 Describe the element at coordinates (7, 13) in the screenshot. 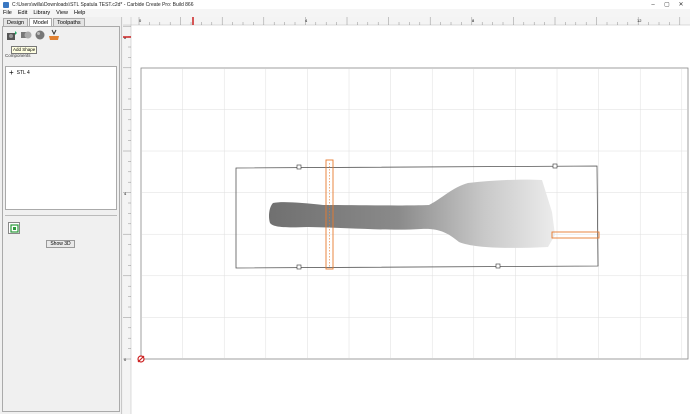

I see `menu-file: File` at that location.